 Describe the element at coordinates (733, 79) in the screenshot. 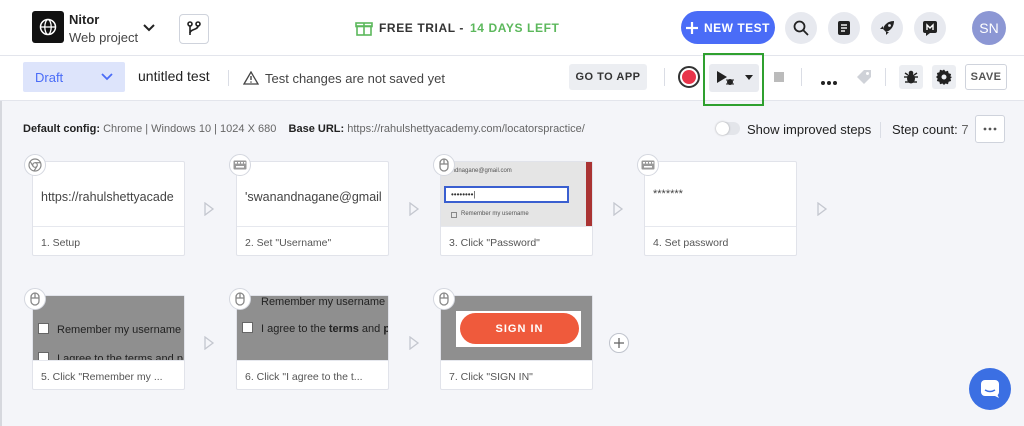

I see `highlight-box` at that location.